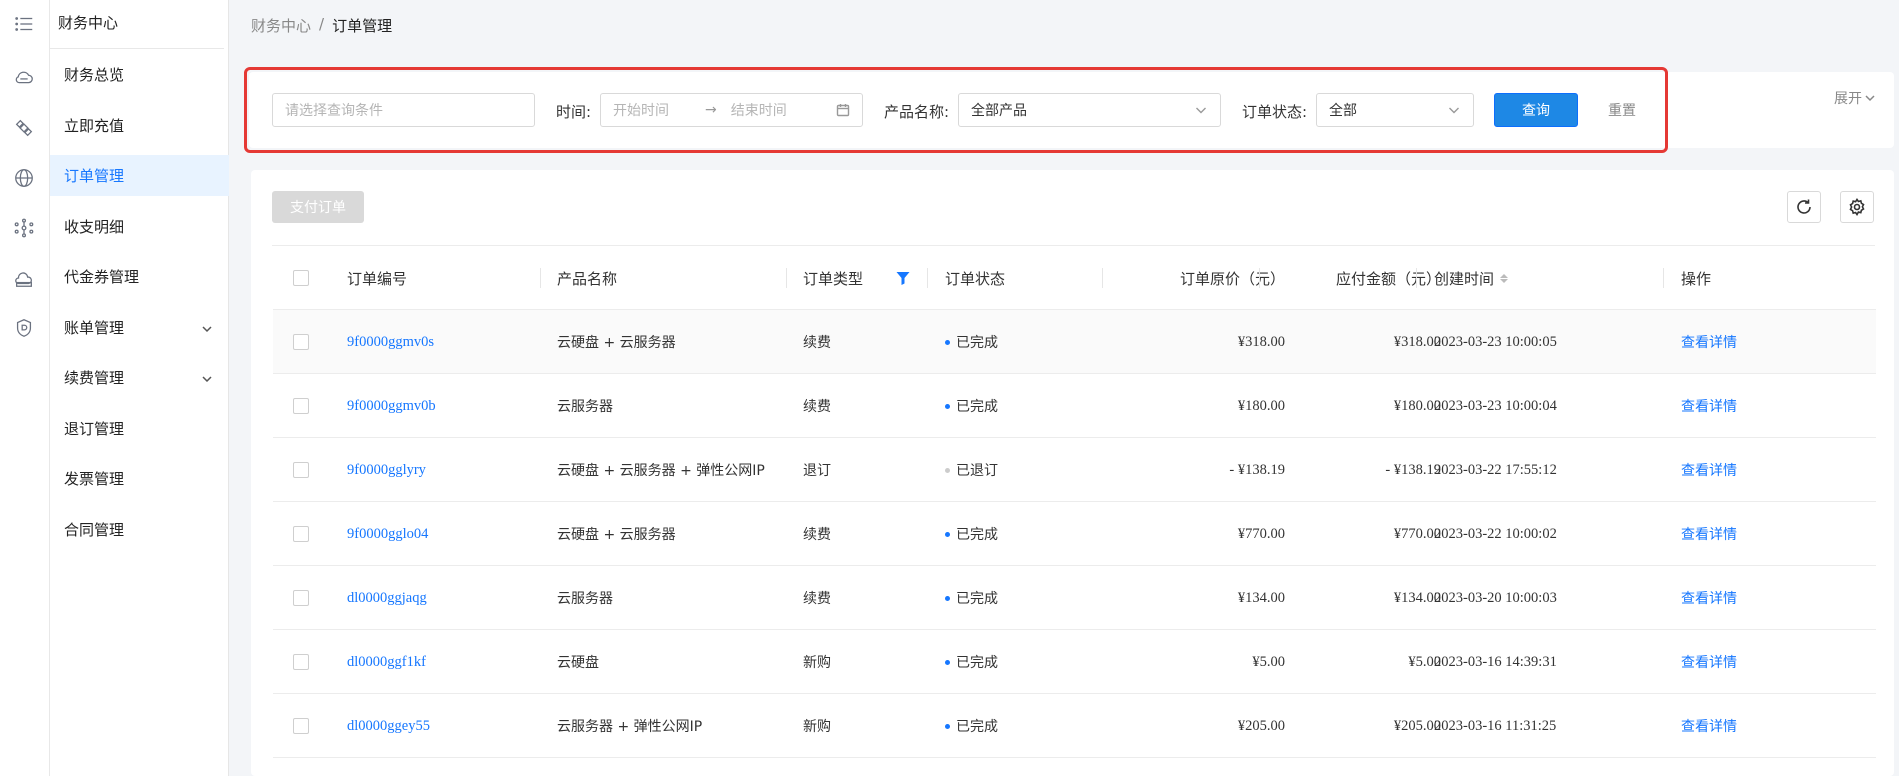 The height and width of the screenshot is (776, 1899). Describe the element at coordinates (139, 377) in the screenshot. I see `sidebar-item-renewals: 续费管理` at that location.